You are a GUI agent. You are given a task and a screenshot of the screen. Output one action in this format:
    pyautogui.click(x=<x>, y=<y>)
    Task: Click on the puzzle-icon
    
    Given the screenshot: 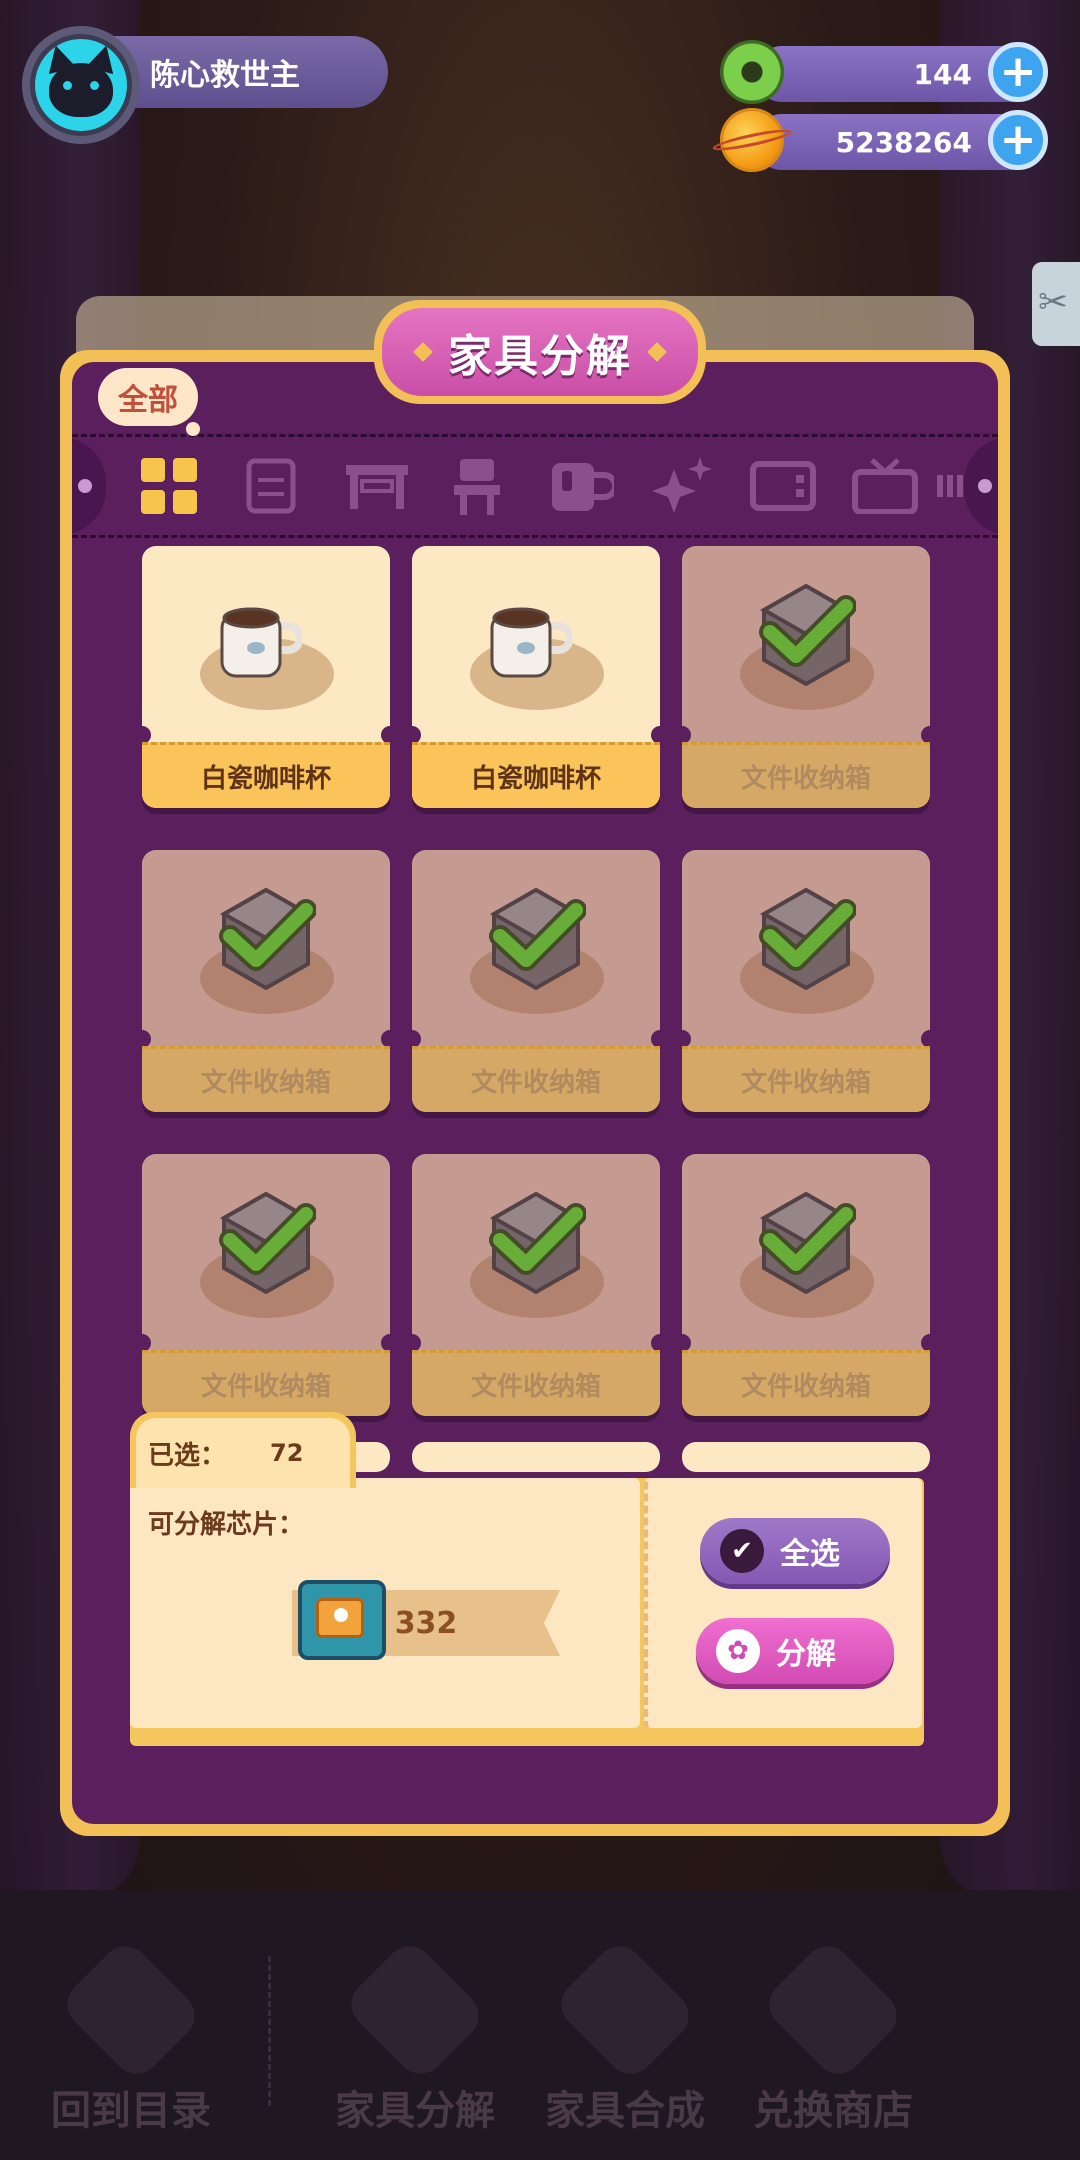 What is the action you would take?
    pyautogui.click(x=415, y=2010)
    